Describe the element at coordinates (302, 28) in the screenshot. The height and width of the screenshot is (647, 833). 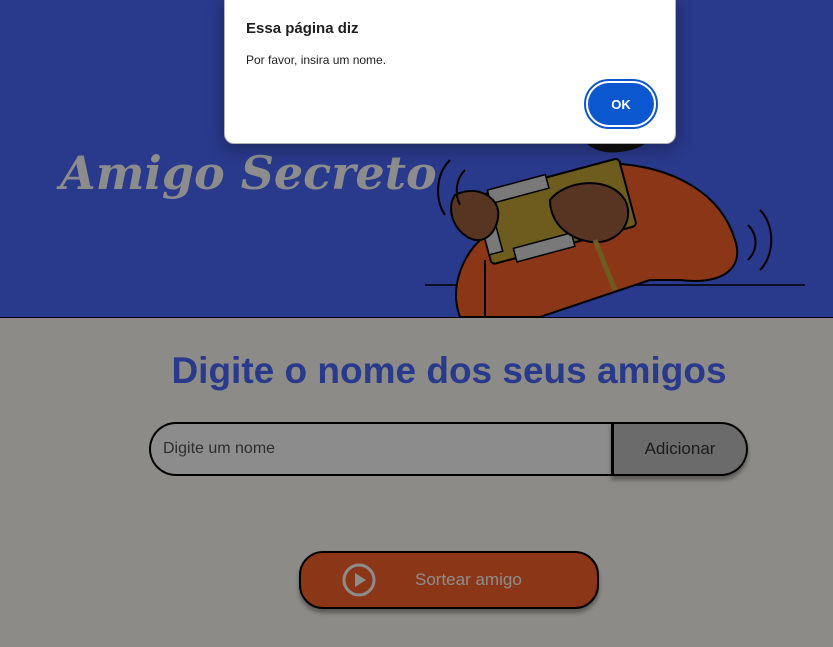
I see `dialog-title: Essa página diz` at that location.